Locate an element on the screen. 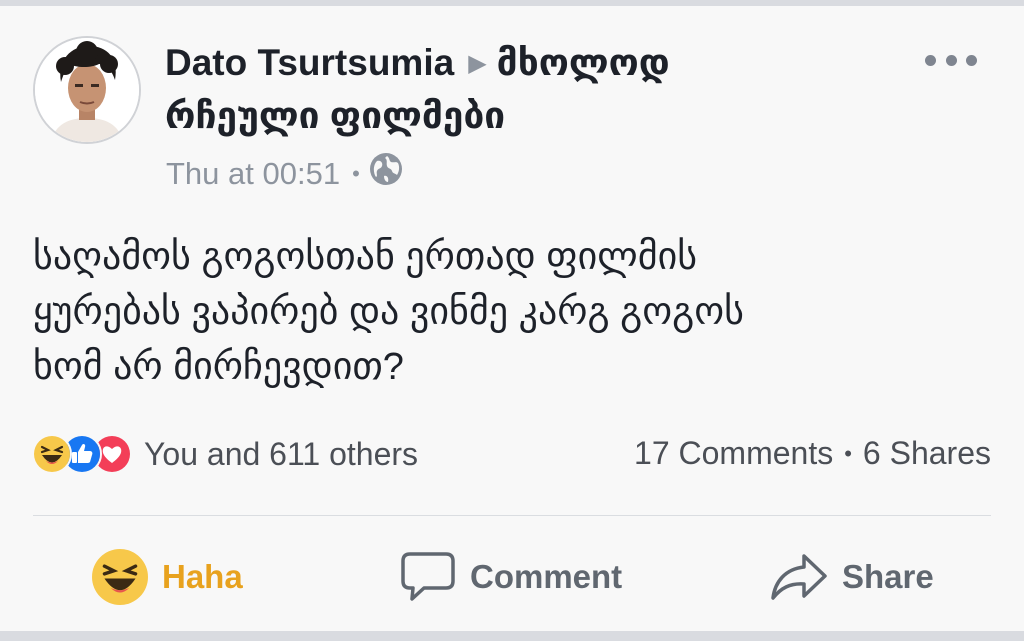 This screenshot has height=641, width=1024. divider is located at coordinates (512, 515).